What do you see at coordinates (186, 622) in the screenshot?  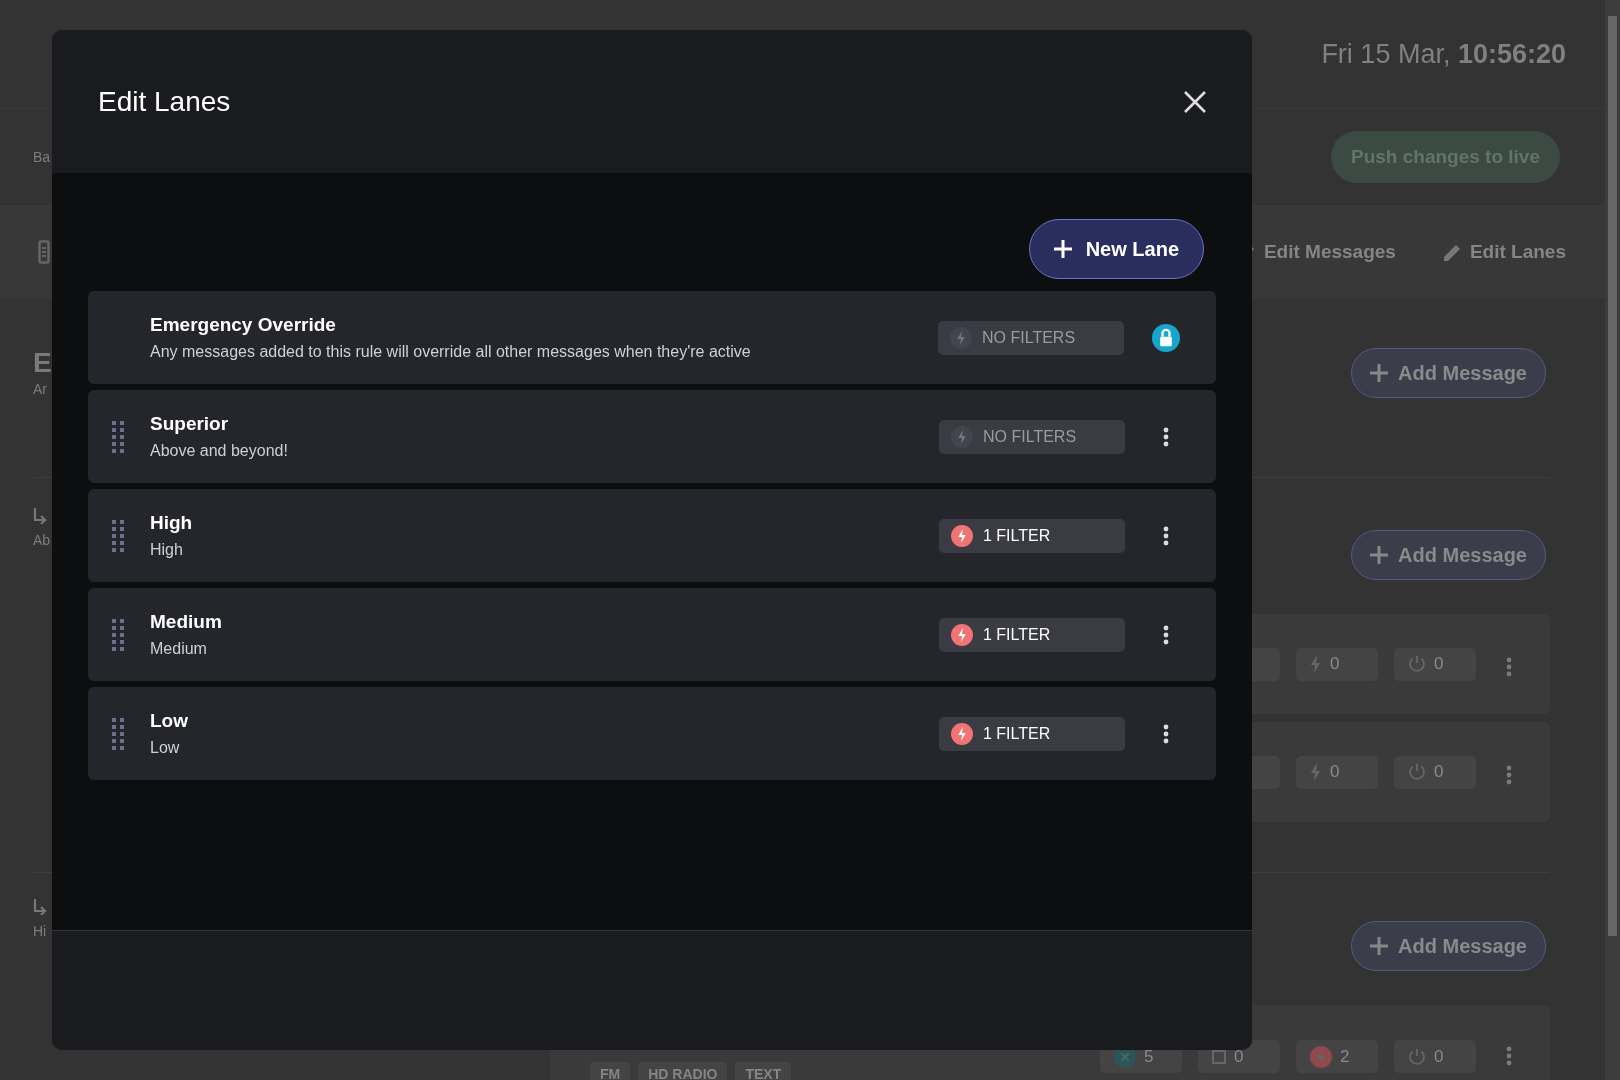 I see `lane-name: Medium` at bounding box center [186, 622].